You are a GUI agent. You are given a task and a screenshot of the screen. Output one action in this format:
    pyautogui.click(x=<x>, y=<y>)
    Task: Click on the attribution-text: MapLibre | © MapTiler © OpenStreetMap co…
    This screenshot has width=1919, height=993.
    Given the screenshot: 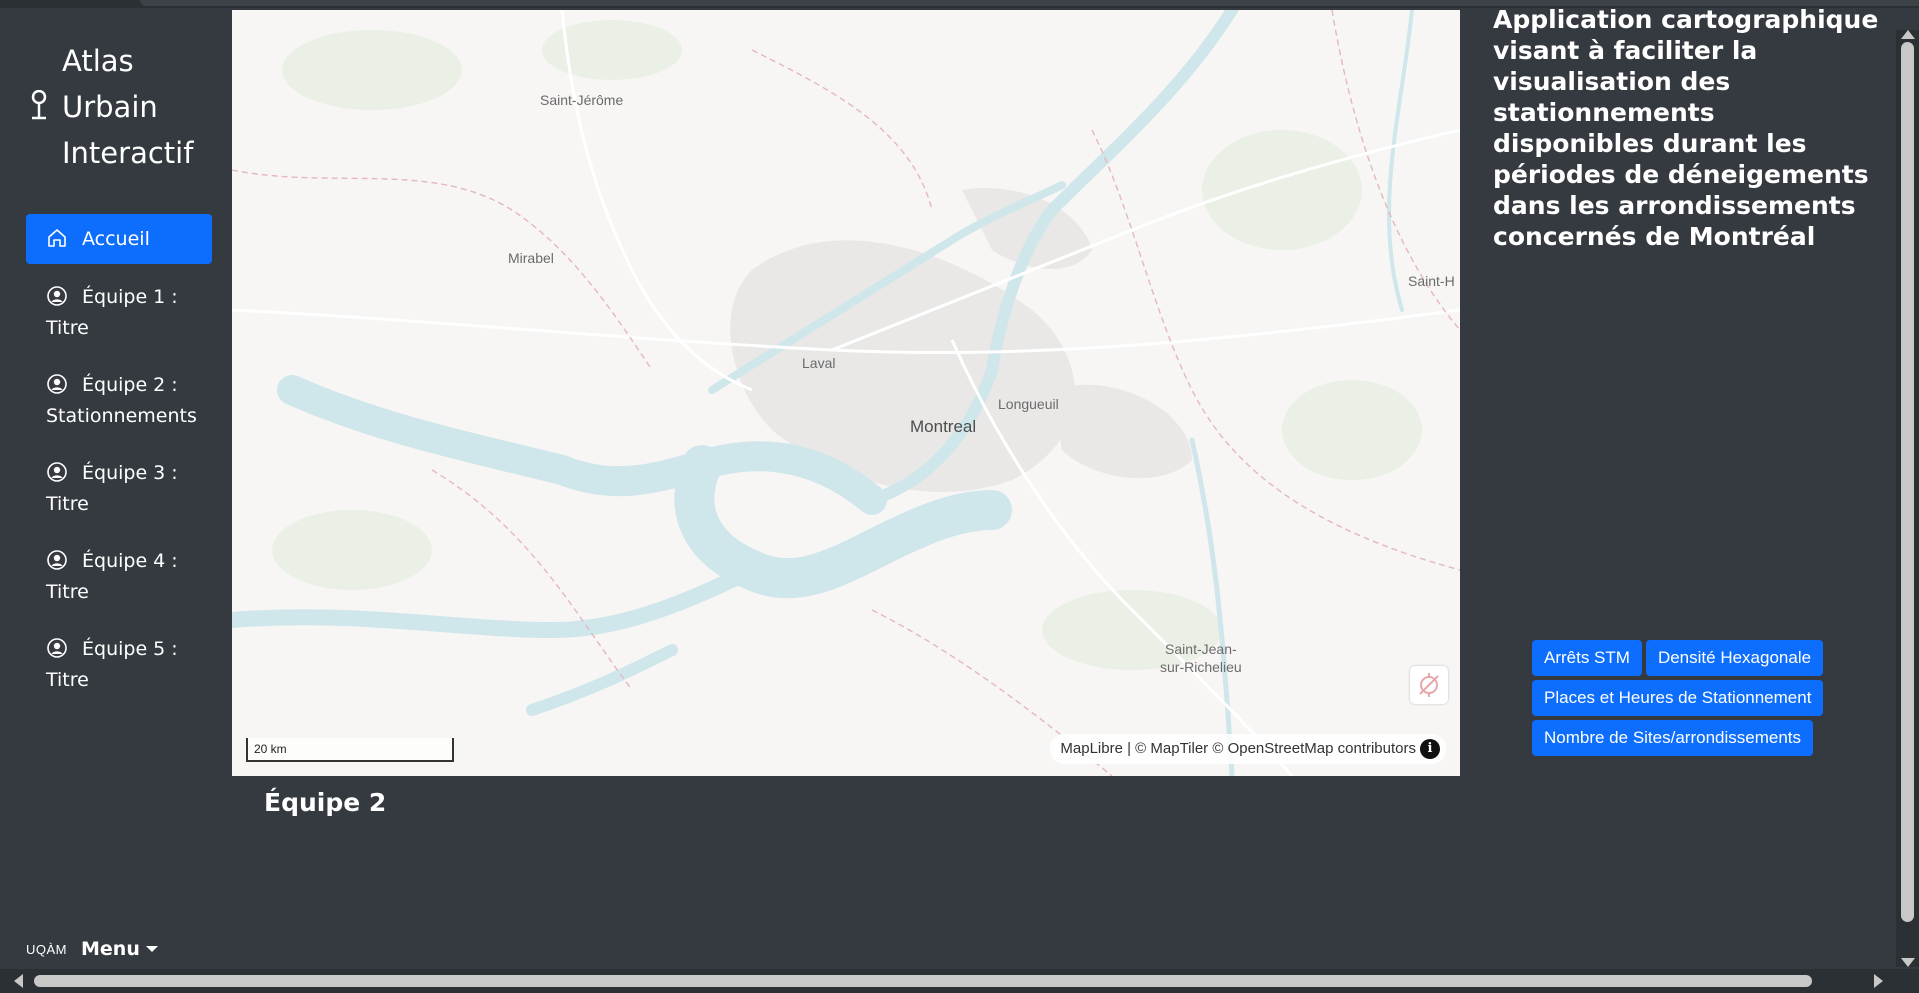 What is the action you would take?
    pyautogui.click(x=1238, y=748)
    